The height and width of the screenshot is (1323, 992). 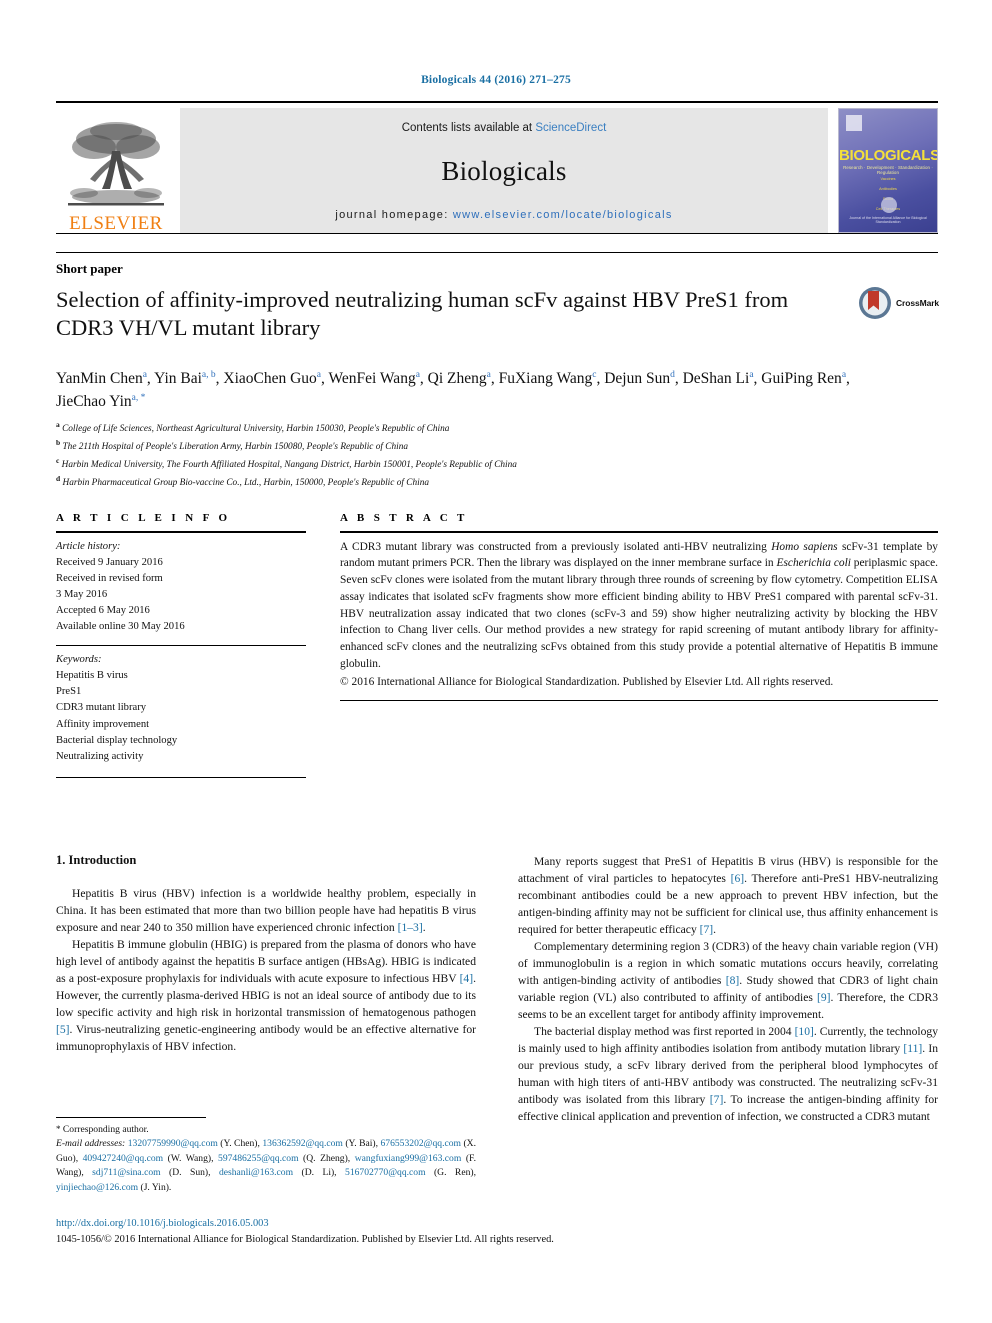 What do you see at coordinates (173, 1143) in the screenshot?
I see `email-link: 13207759990@qq.com` at bounding box center [173, 1143].